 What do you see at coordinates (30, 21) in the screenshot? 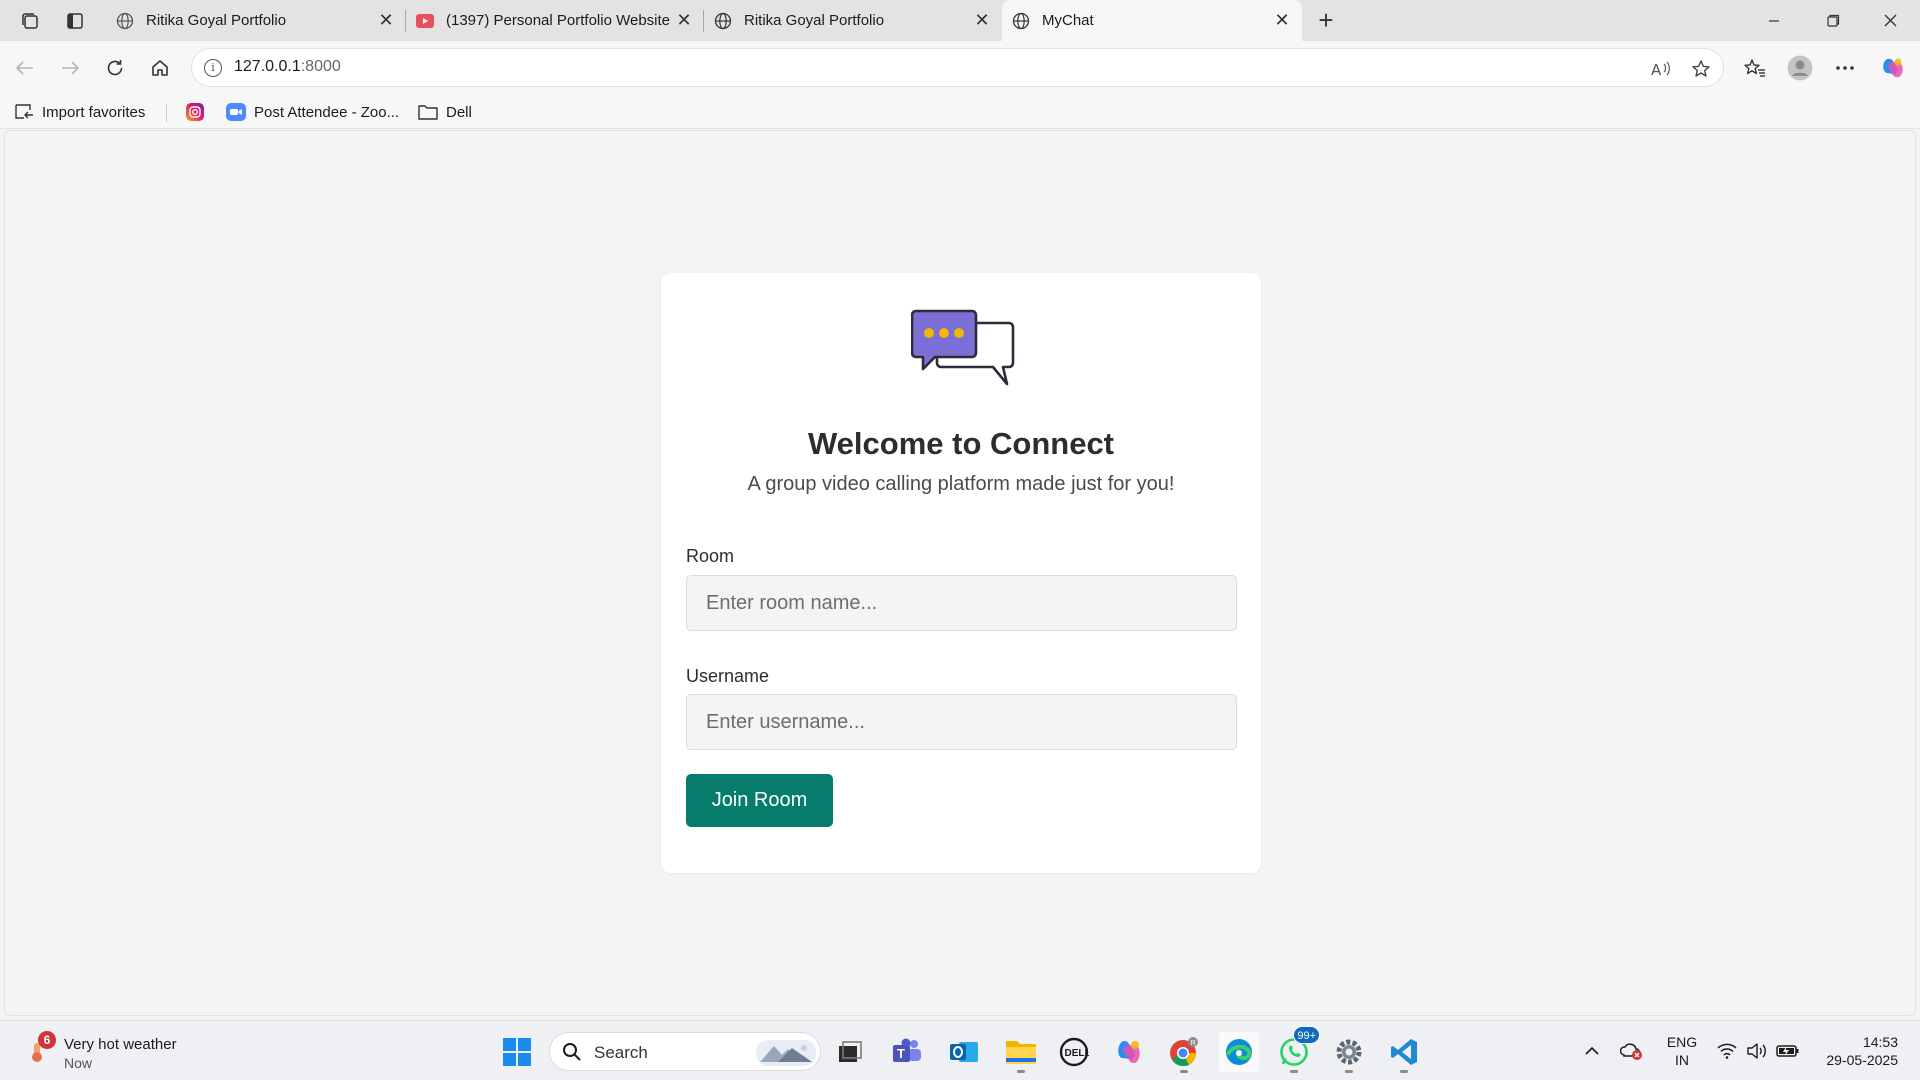
I see `workspaces-icon` at bounding box center [30, 21].